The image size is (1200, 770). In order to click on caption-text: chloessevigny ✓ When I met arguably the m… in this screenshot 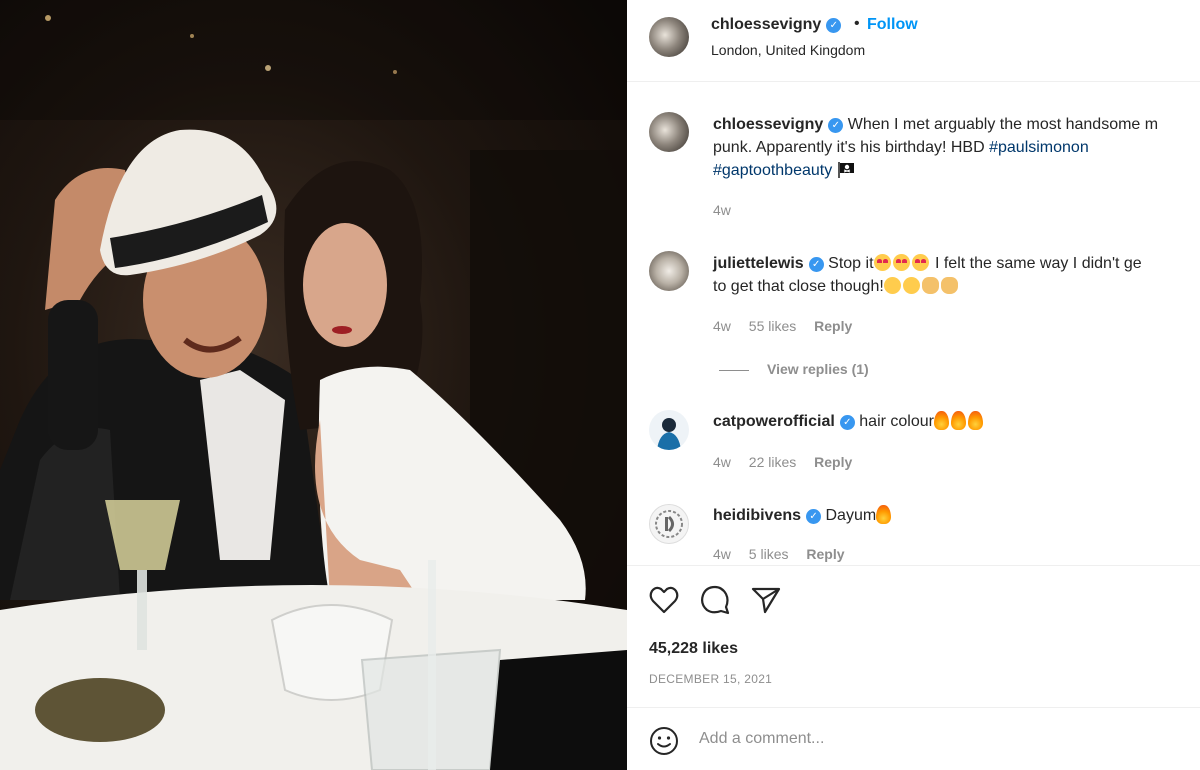, I will do `click(956, 147)`.